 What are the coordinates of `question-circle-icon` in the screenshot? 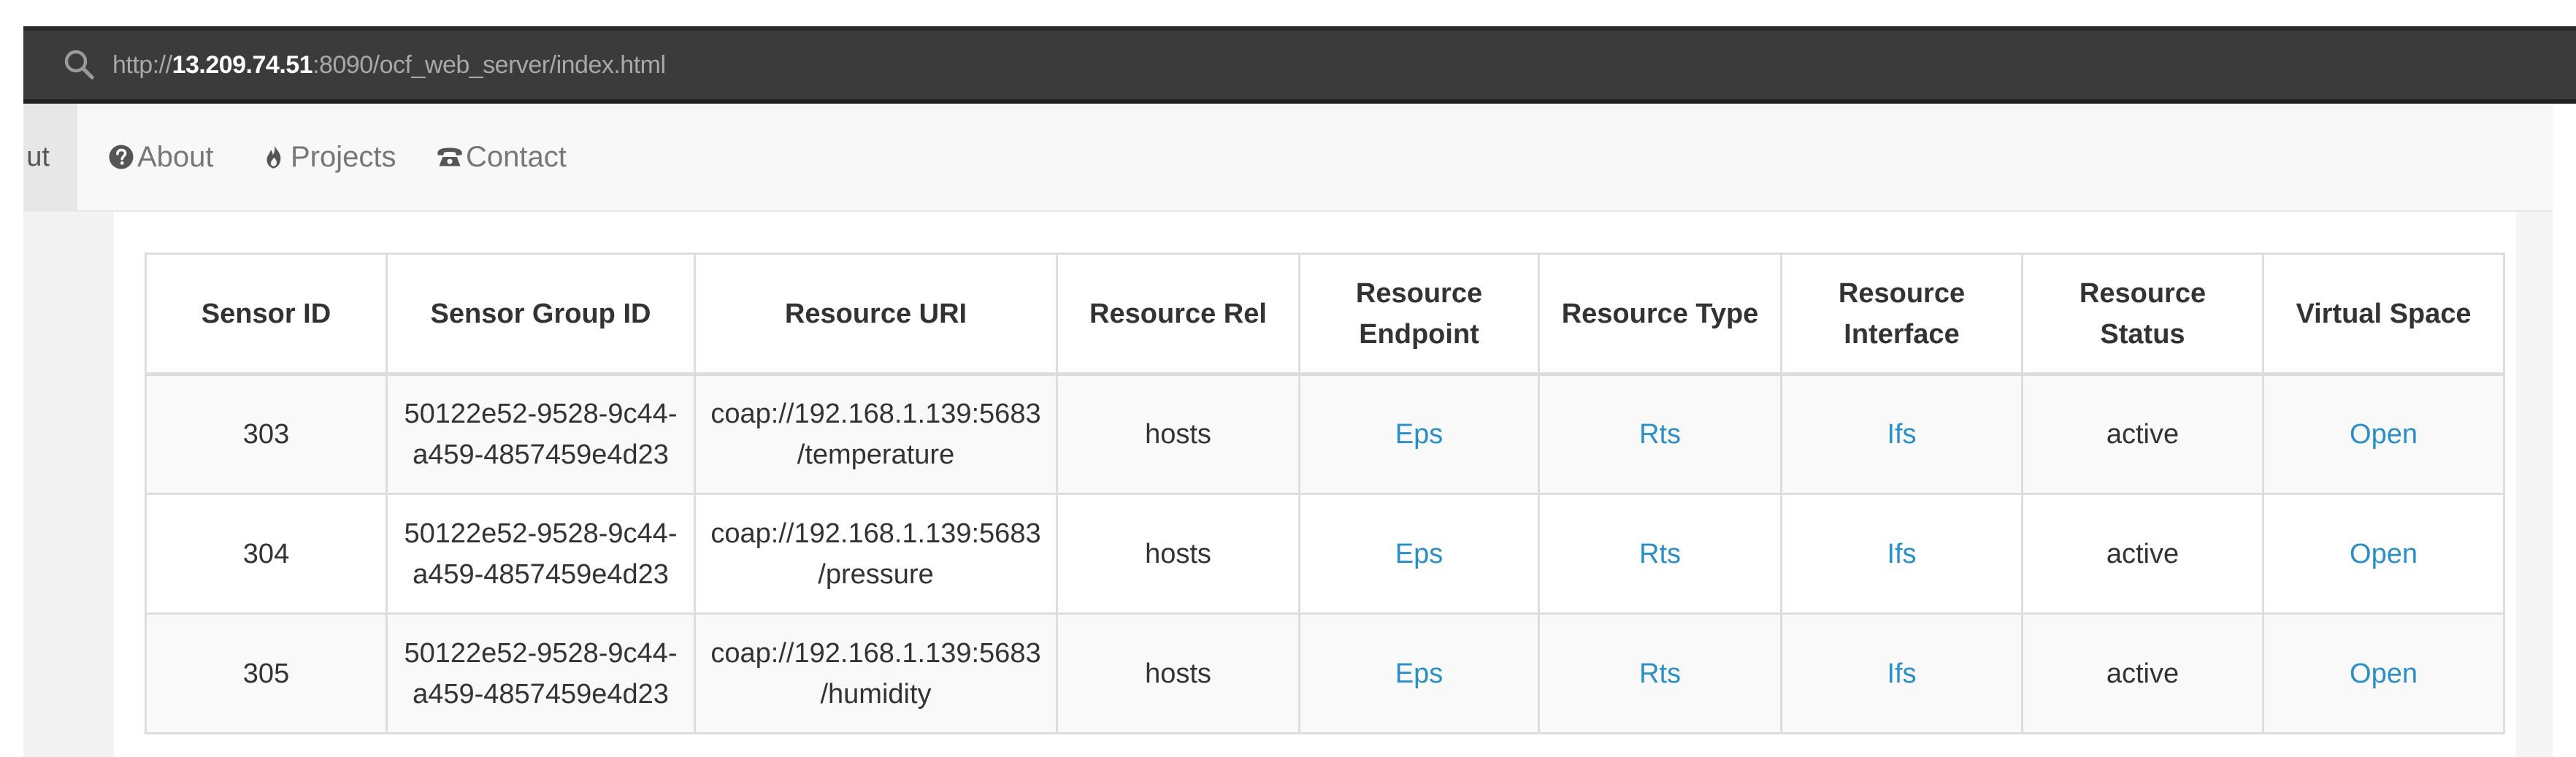 It's located at (122, 157).